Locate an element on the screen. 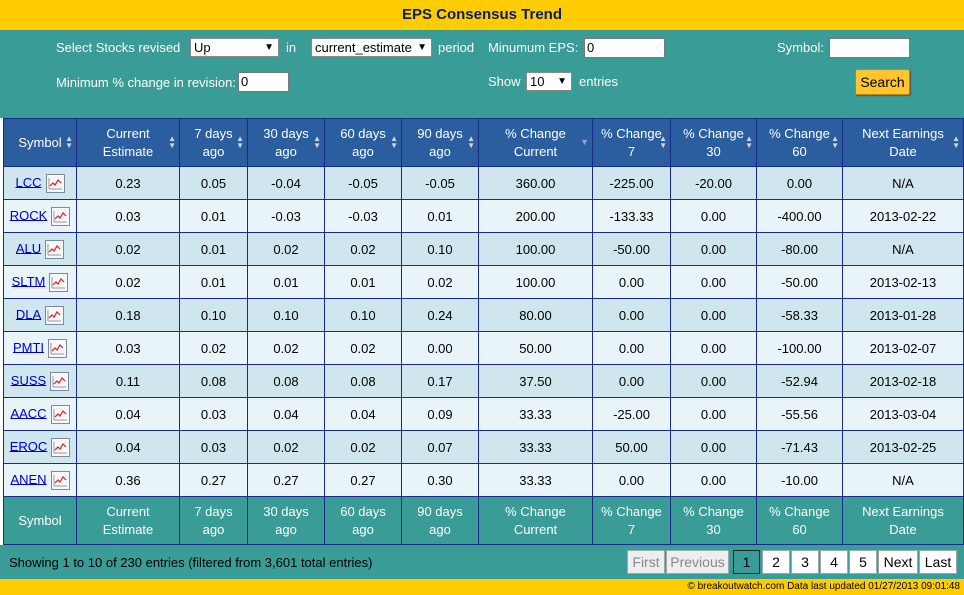 The image size is (964, 595). symbol-cell: SUSS is located at coordinates (40, 381).